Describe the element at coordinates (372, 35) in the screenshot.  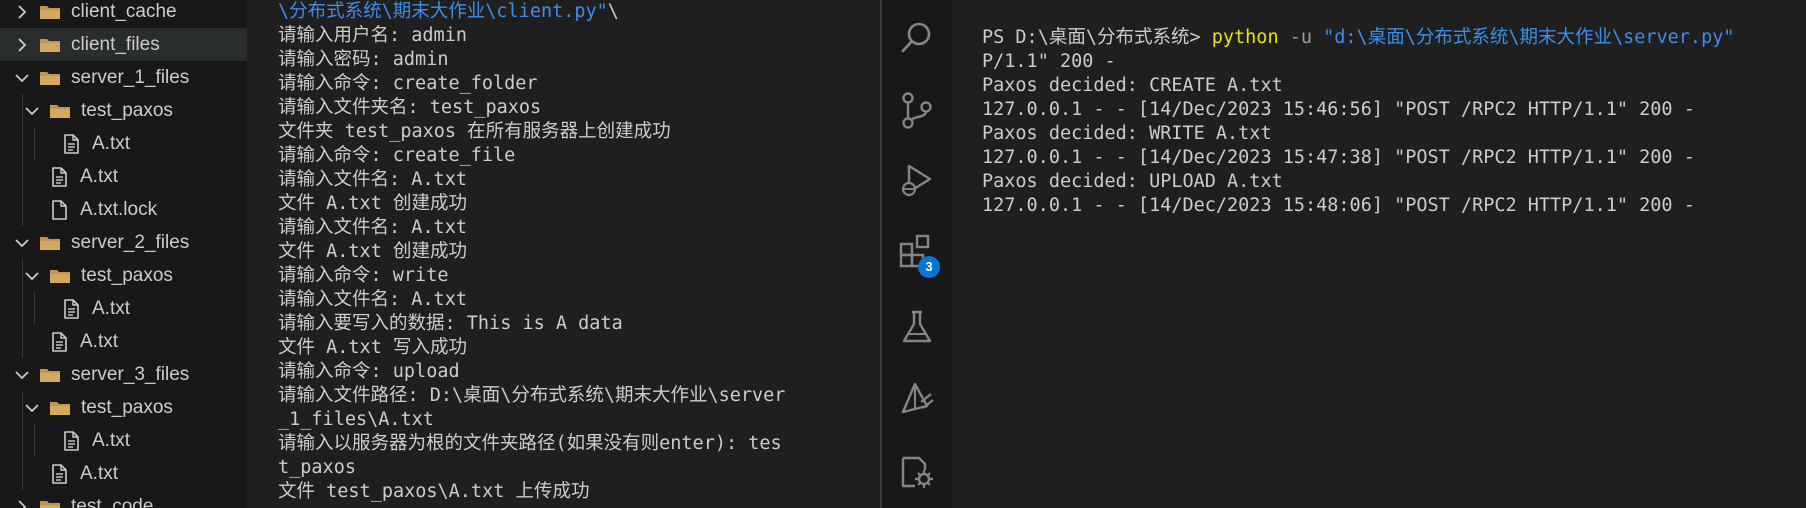
I see `terminal-line: 请输入用户名: admin` at that location.